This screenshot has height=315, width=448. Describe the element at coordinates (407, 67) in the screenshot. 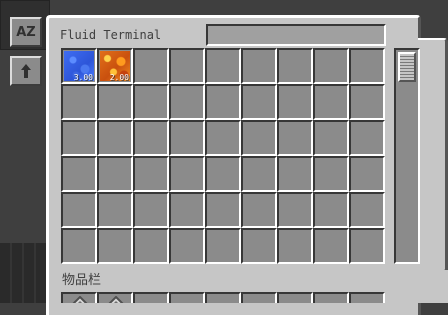

I see `scrollbar-thumb` at that location.